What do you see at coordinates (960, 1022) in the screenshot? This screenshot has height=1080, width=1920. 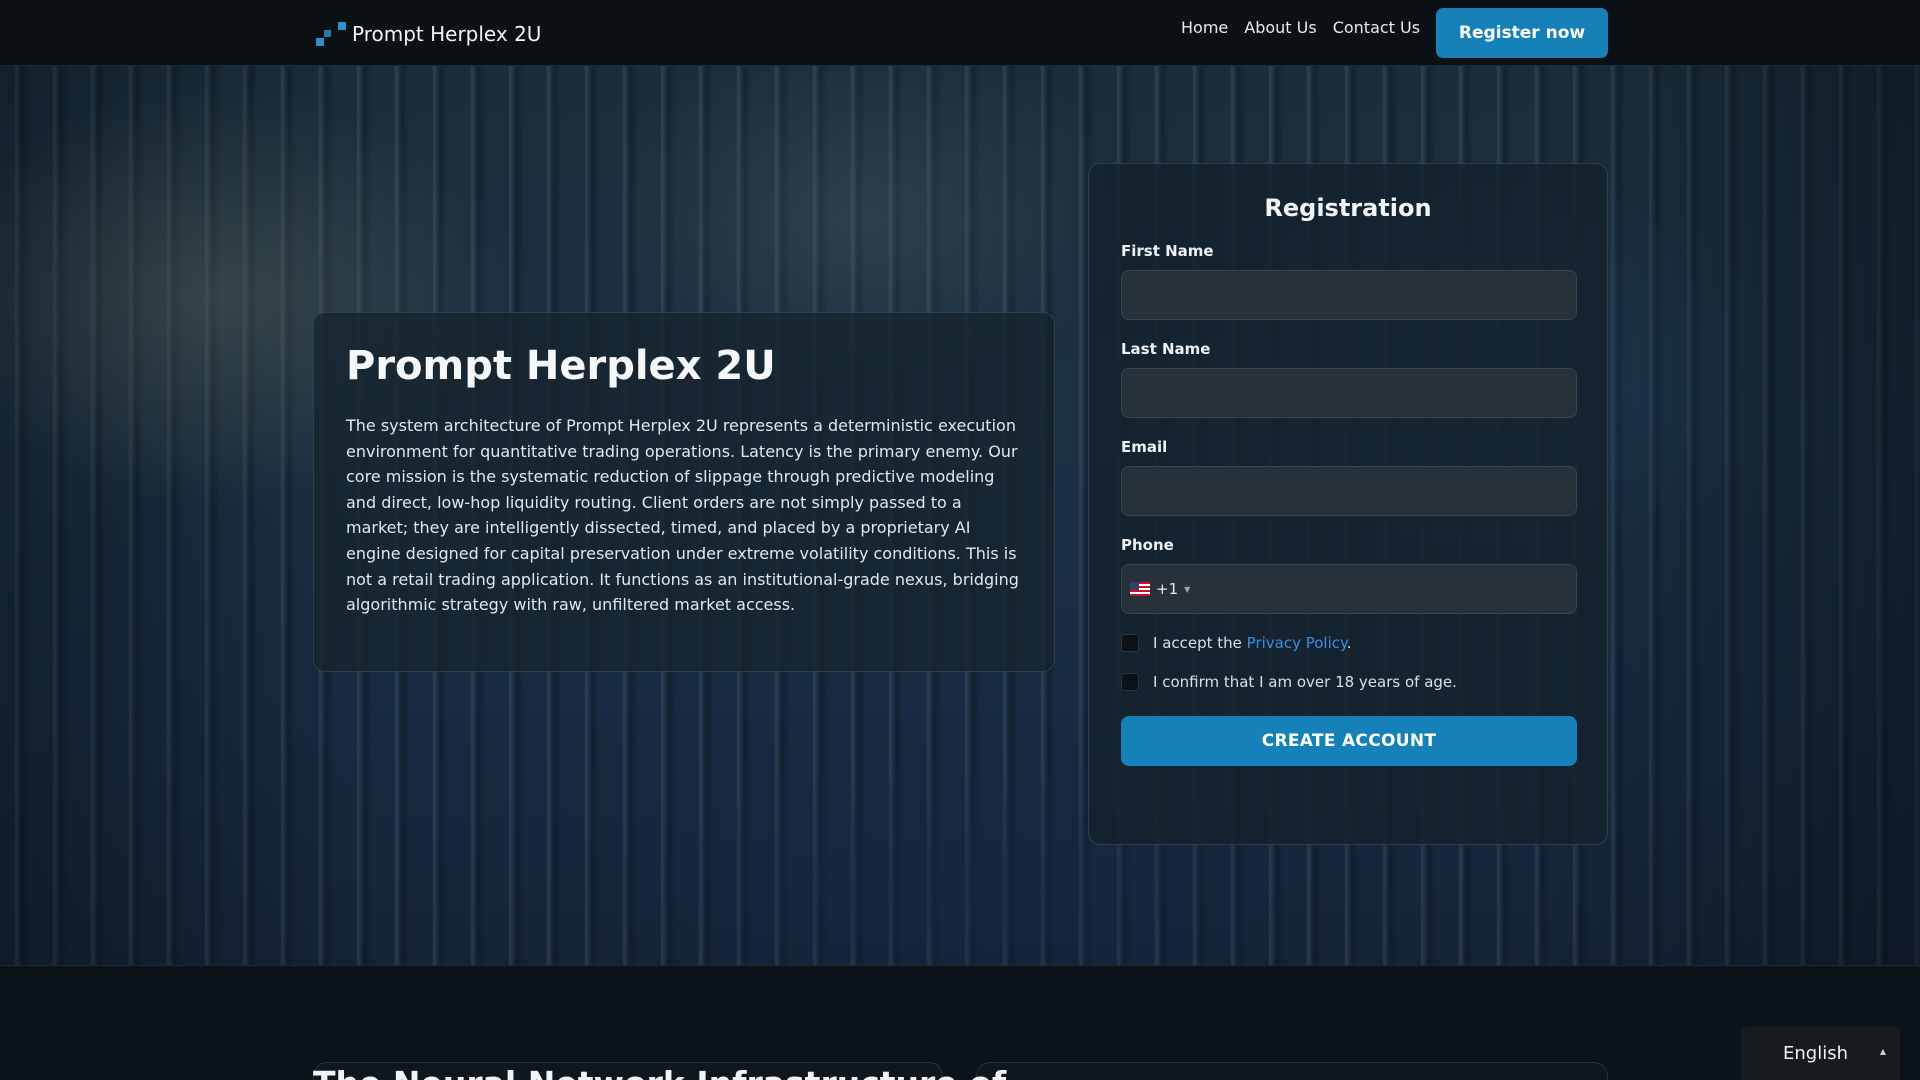 I see `features-section: The Neural Network Infrastructure of` at bounding box center [960, 1022].